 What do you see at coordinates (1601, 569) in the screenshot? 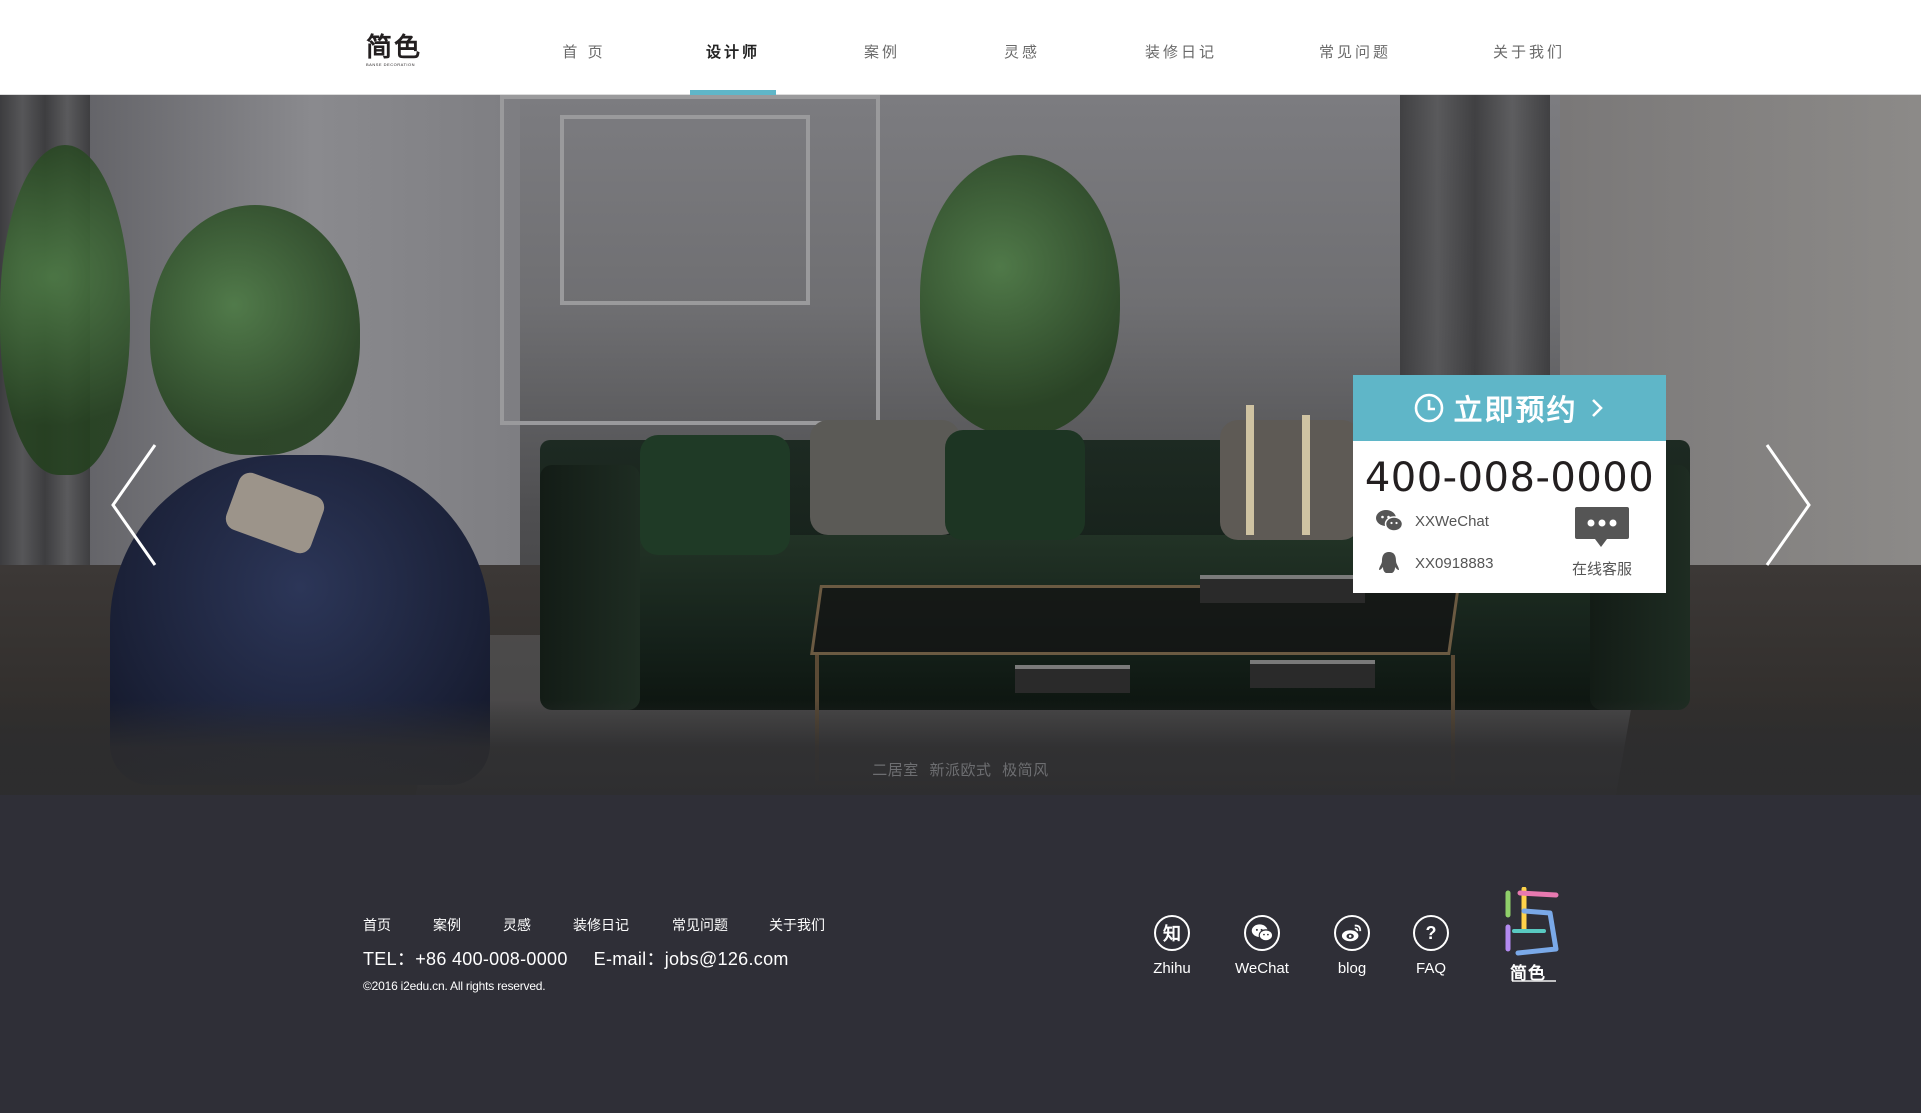
I see `online-service-label: 在线客服` at bounding box center [1601, 569].